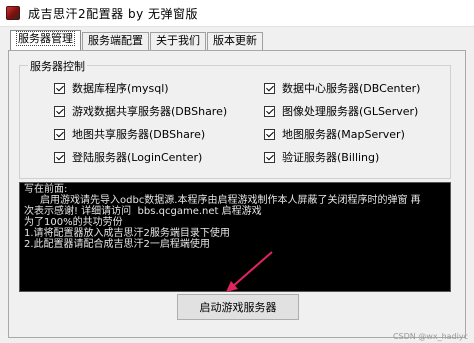 This screenshot has height=343, width=474. I want to click on tab-label: 关于我们, so click(178, 40).